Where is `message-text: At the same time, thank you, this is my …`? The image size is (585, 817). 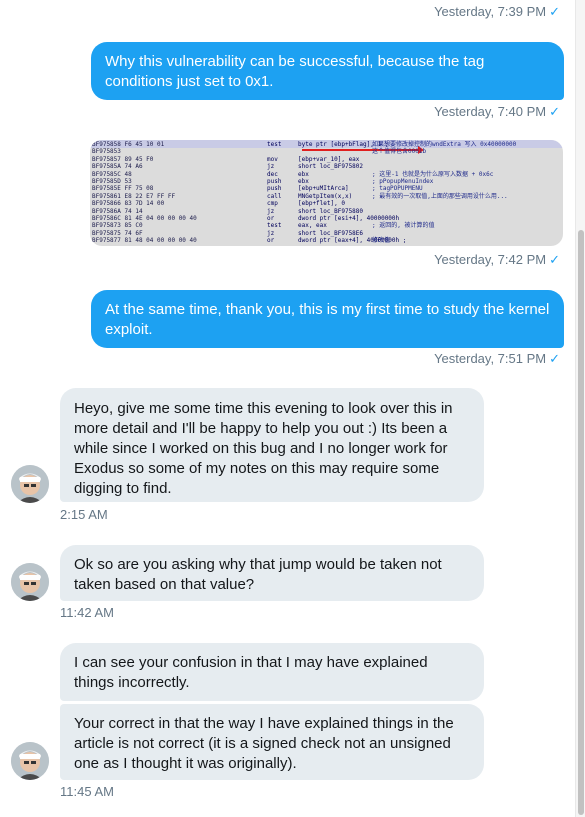
message-text: At the same time, thank you, this is my … is located at coordinates (327, 319).